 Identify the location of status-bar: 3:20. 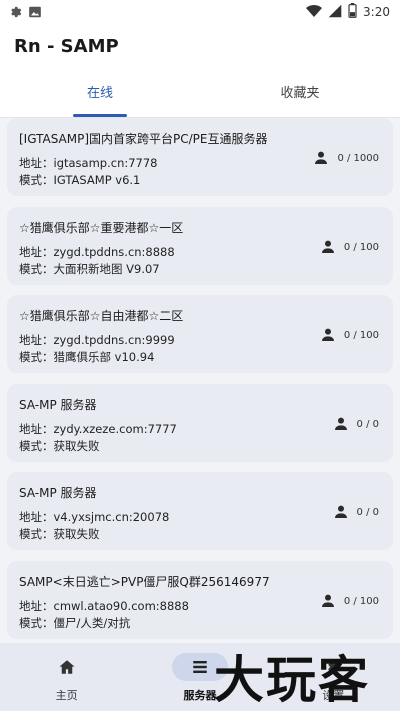
(200, 12).